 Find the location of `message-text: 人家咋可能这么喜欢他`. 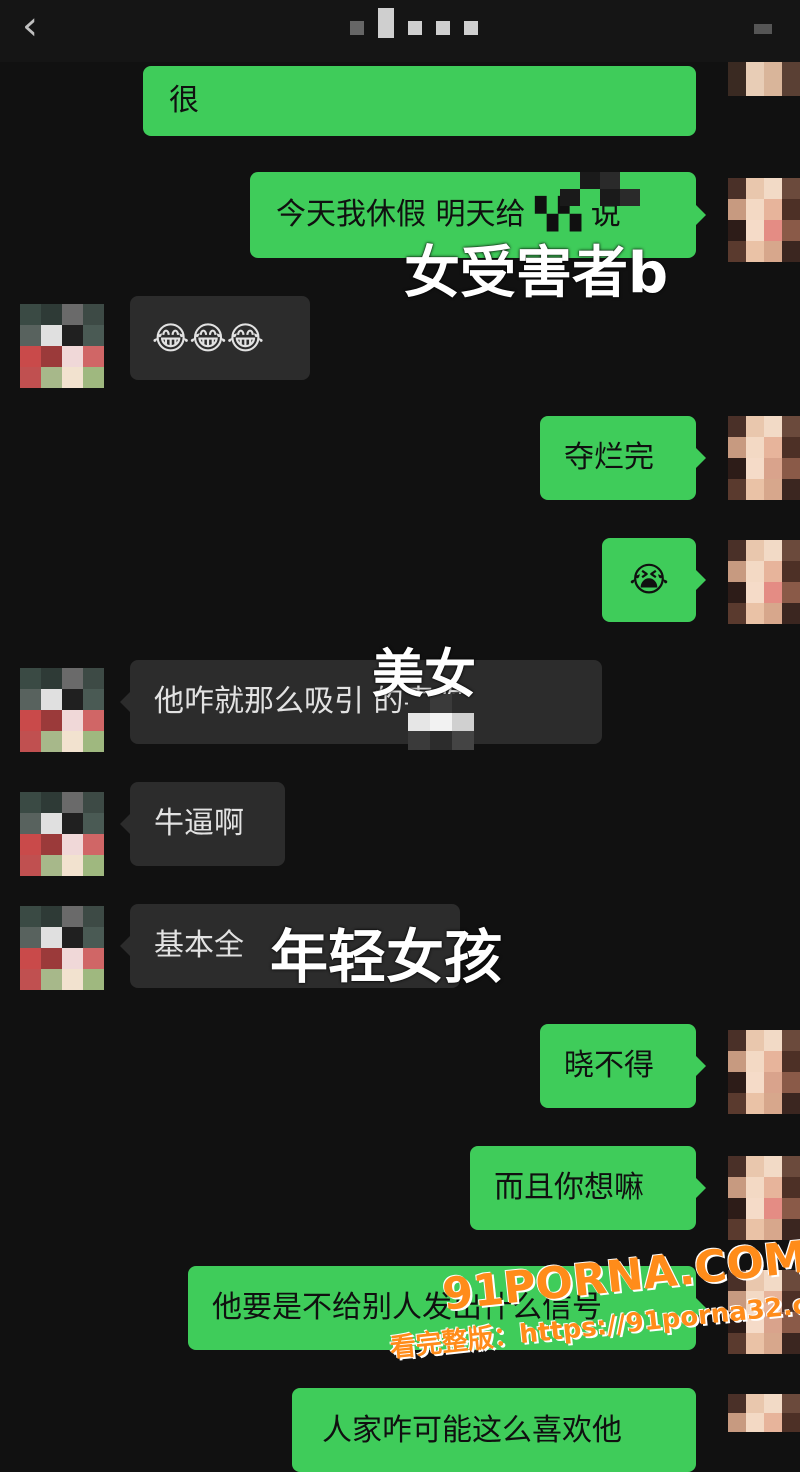

message-text: 人家咋可能这么喜欢他 is located at coordinates (472, 1430).